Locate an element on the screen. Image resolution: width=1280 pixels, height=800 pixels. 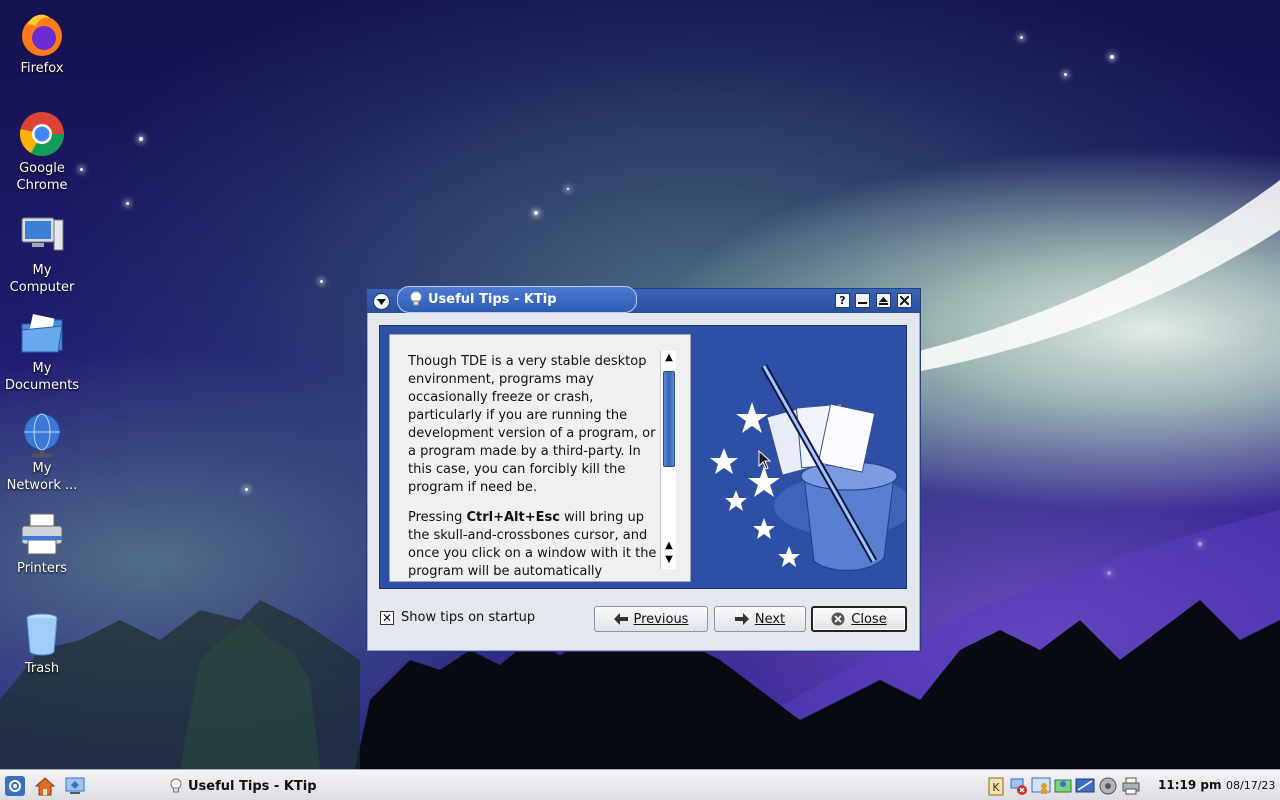
help-button: ? is located at coordinates (842, 300).